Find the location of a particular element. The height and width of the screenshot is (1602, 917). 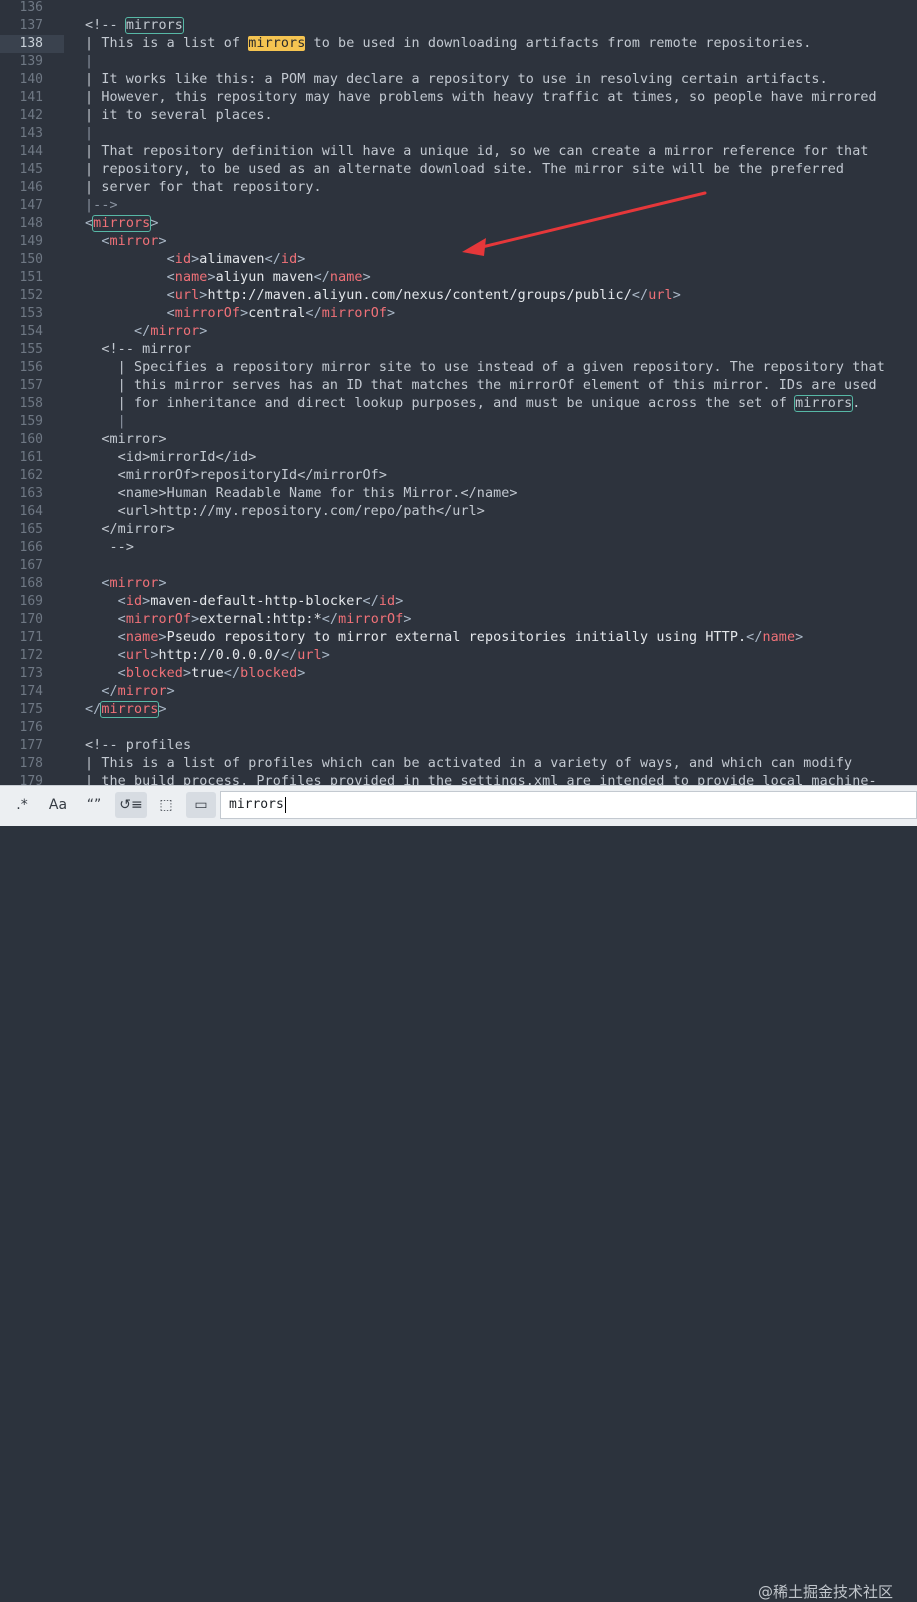

code-text: <id>mirrorId</id> is located at coordinates (171, 458).